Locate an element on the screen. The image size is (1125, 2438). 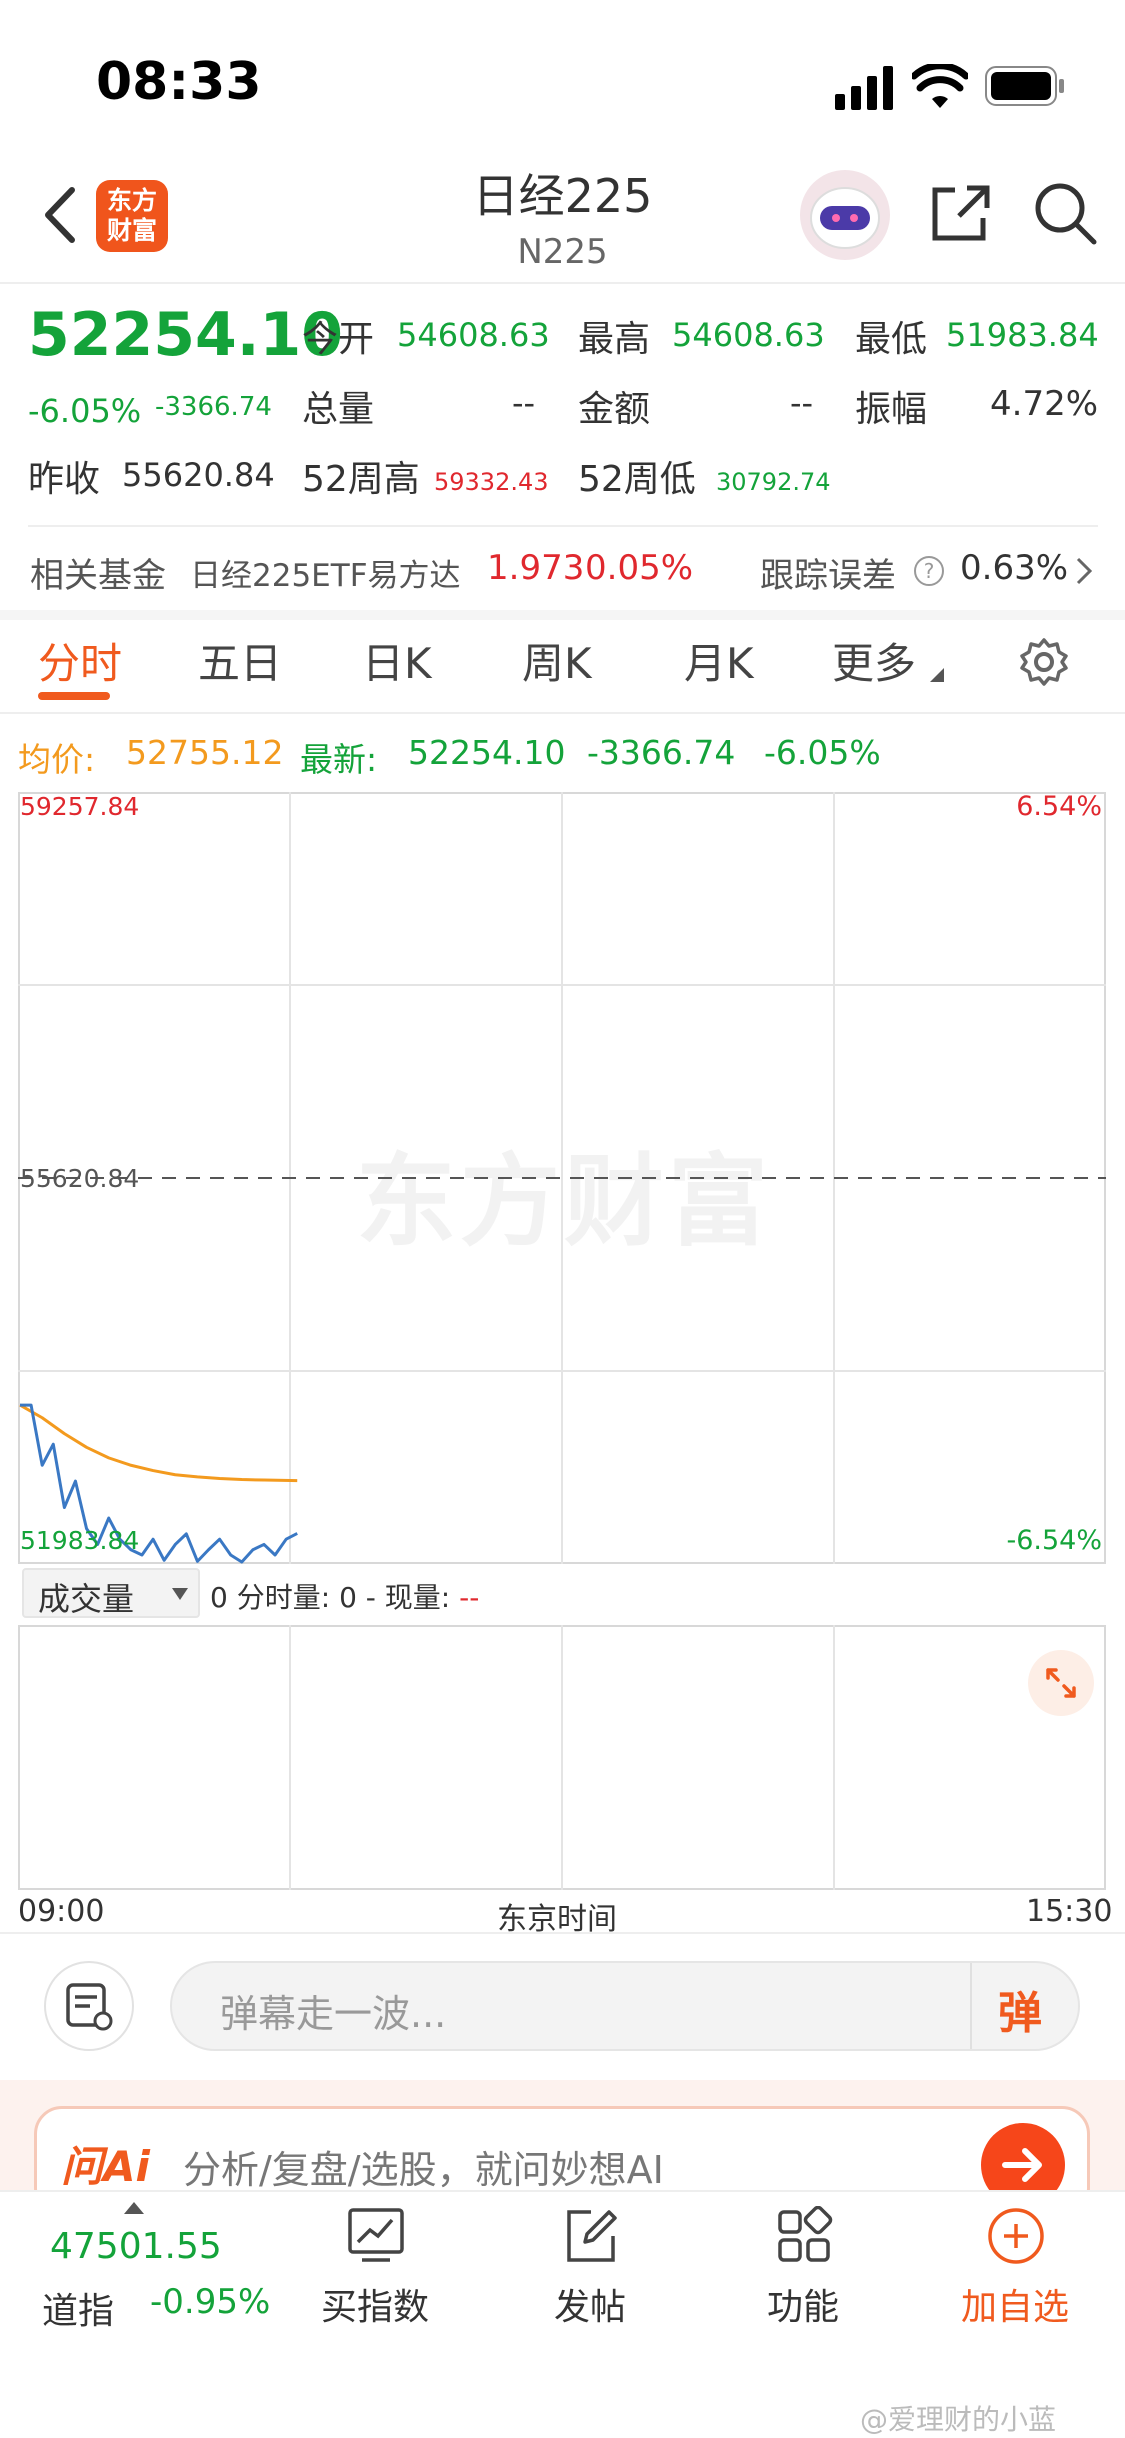
avg-value: 52755.12 is located at coordinates (205, 752).